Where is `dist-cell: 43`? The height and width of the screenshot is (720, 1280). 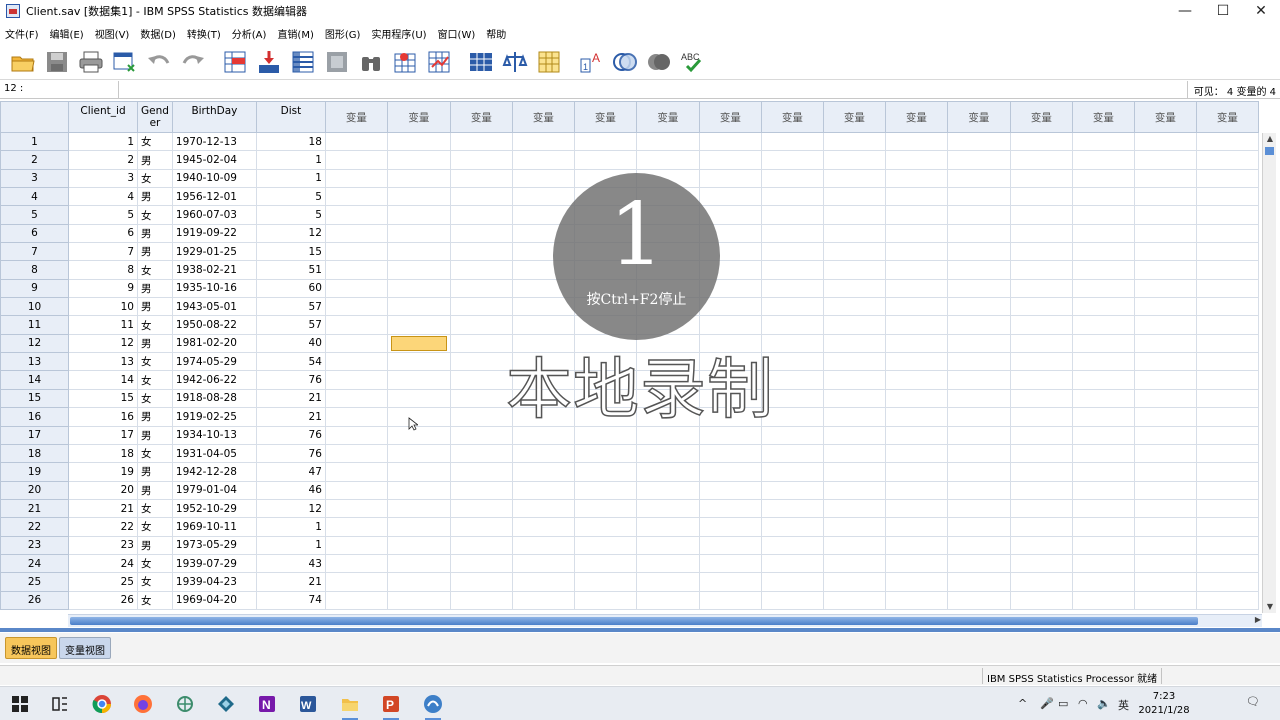
dist-cell: 43 is located at coordinates (290, 563).